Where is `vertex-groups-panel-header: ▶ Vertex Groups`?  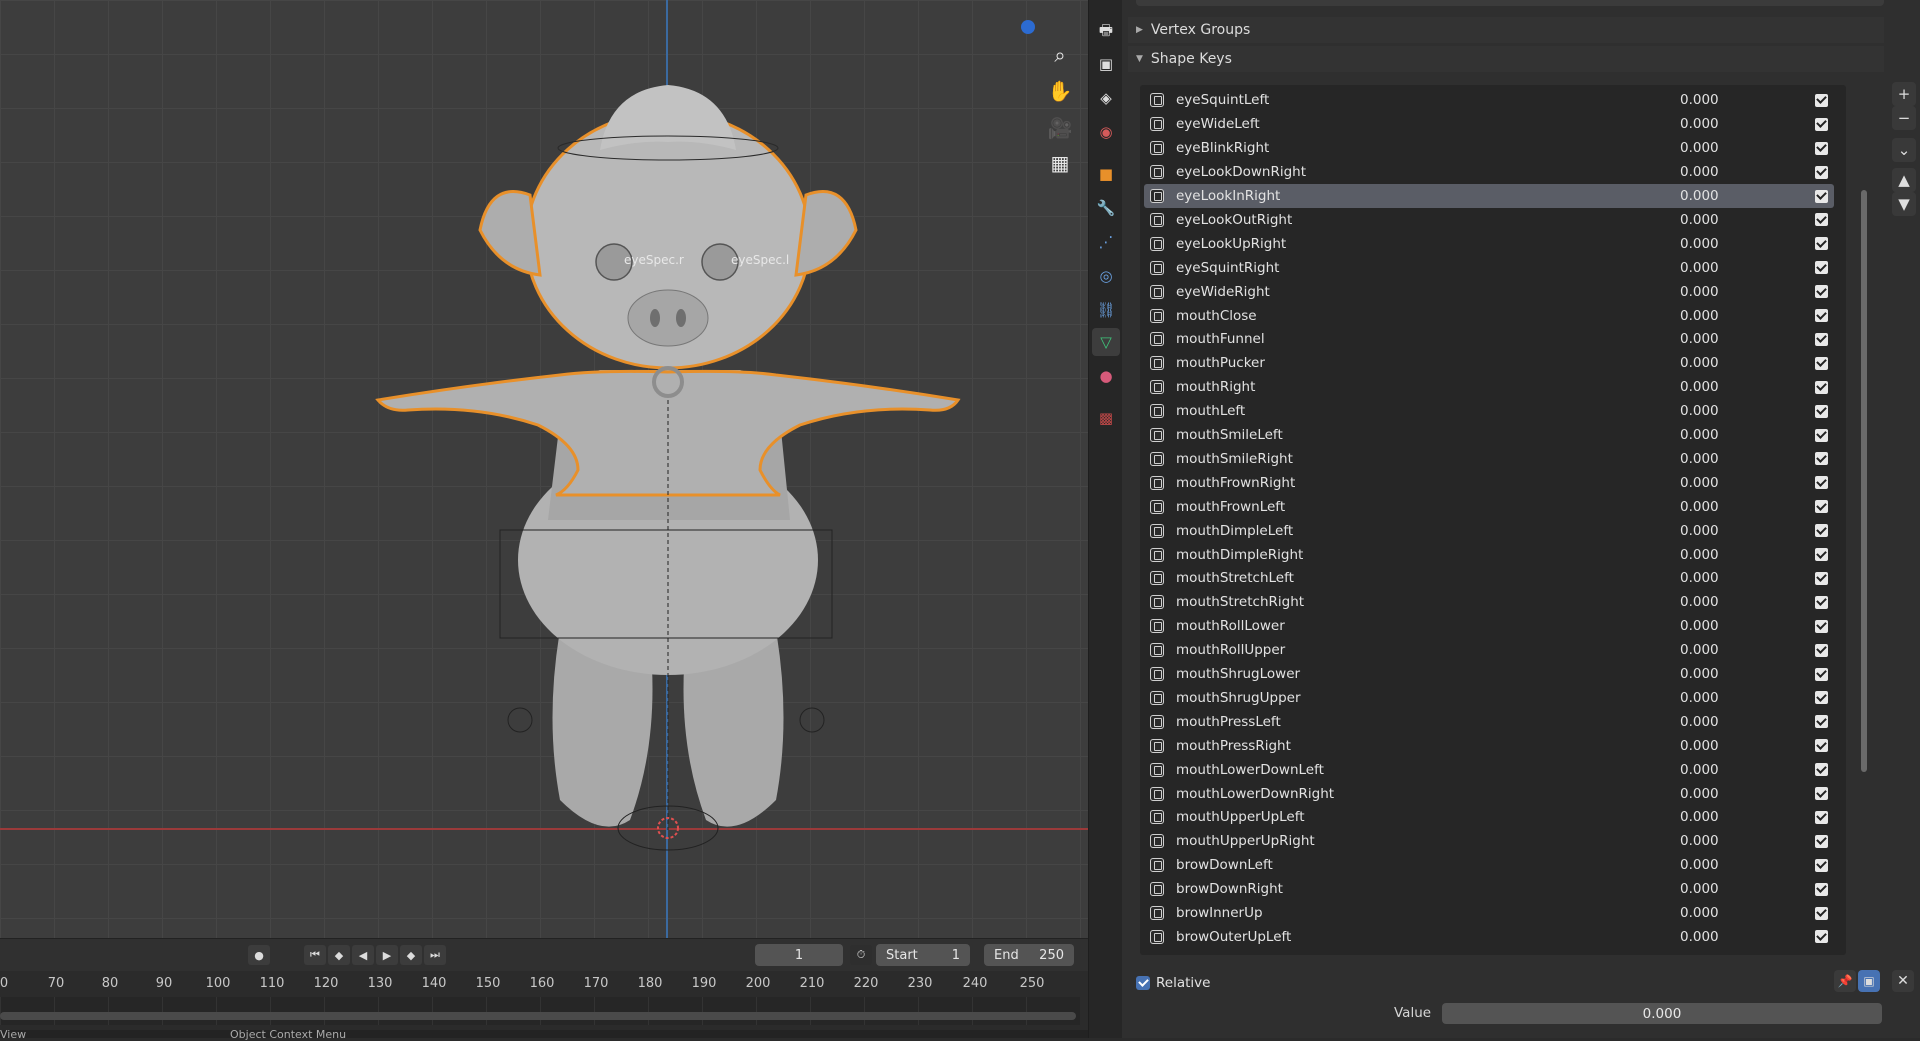 vertex-groups-panel-header: ▶ Vertex Groups is located at coordinates (1506, 30).